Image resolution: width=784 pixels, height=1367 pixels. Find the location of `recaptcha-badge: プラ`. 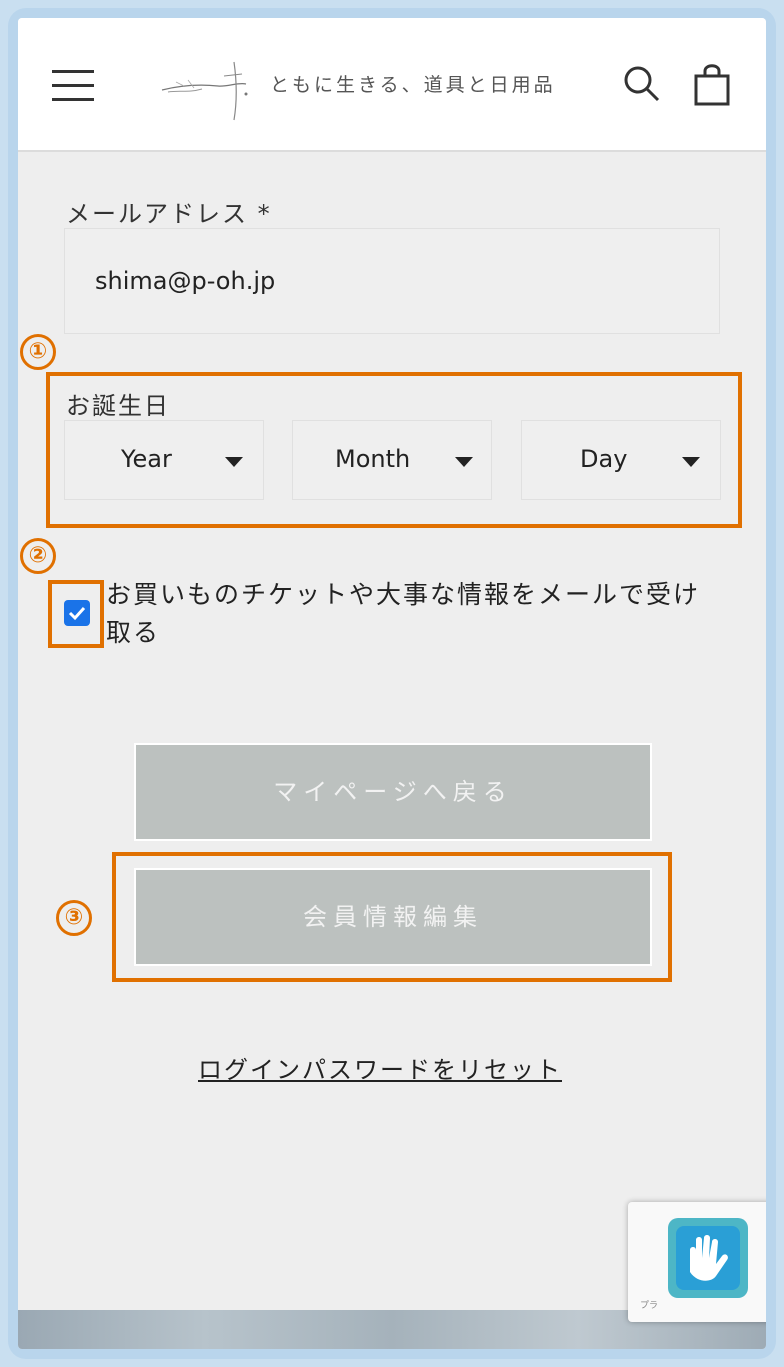

recaptcha-badge: プラ is located at coordinates (697, 1262).